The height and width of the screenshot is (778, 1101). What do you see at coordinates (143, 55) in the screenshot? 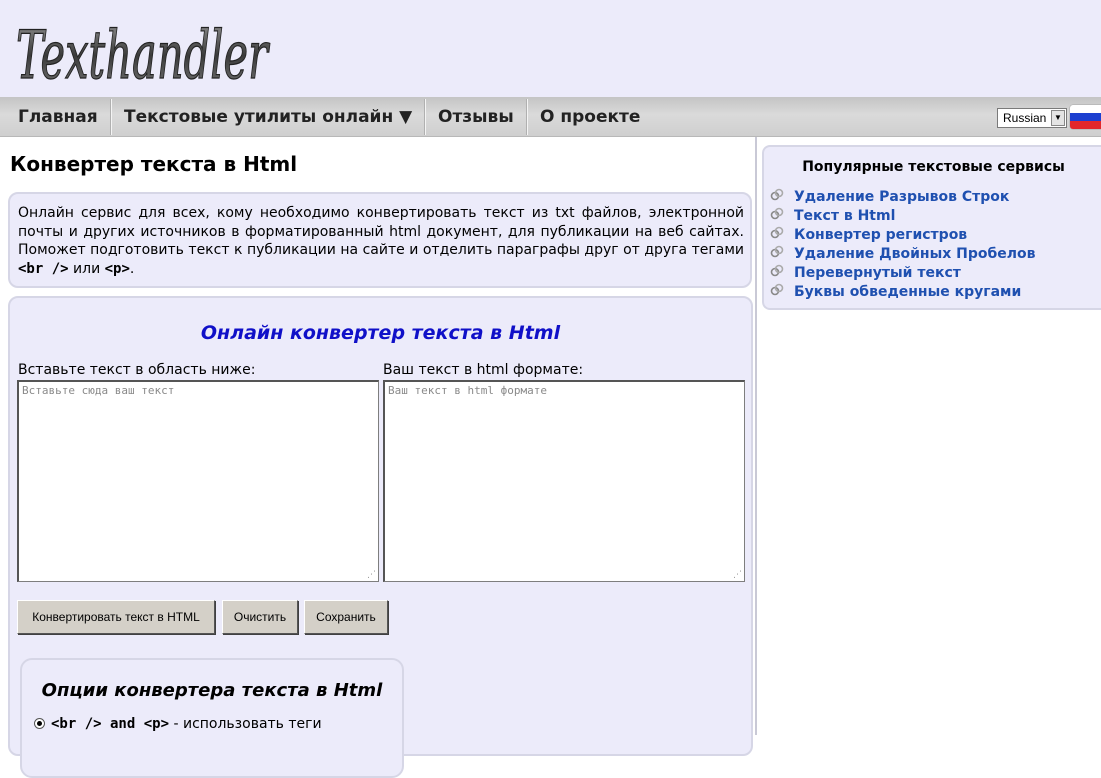
I see `svg-text: Texthandler` at bounding box center [143, 55].